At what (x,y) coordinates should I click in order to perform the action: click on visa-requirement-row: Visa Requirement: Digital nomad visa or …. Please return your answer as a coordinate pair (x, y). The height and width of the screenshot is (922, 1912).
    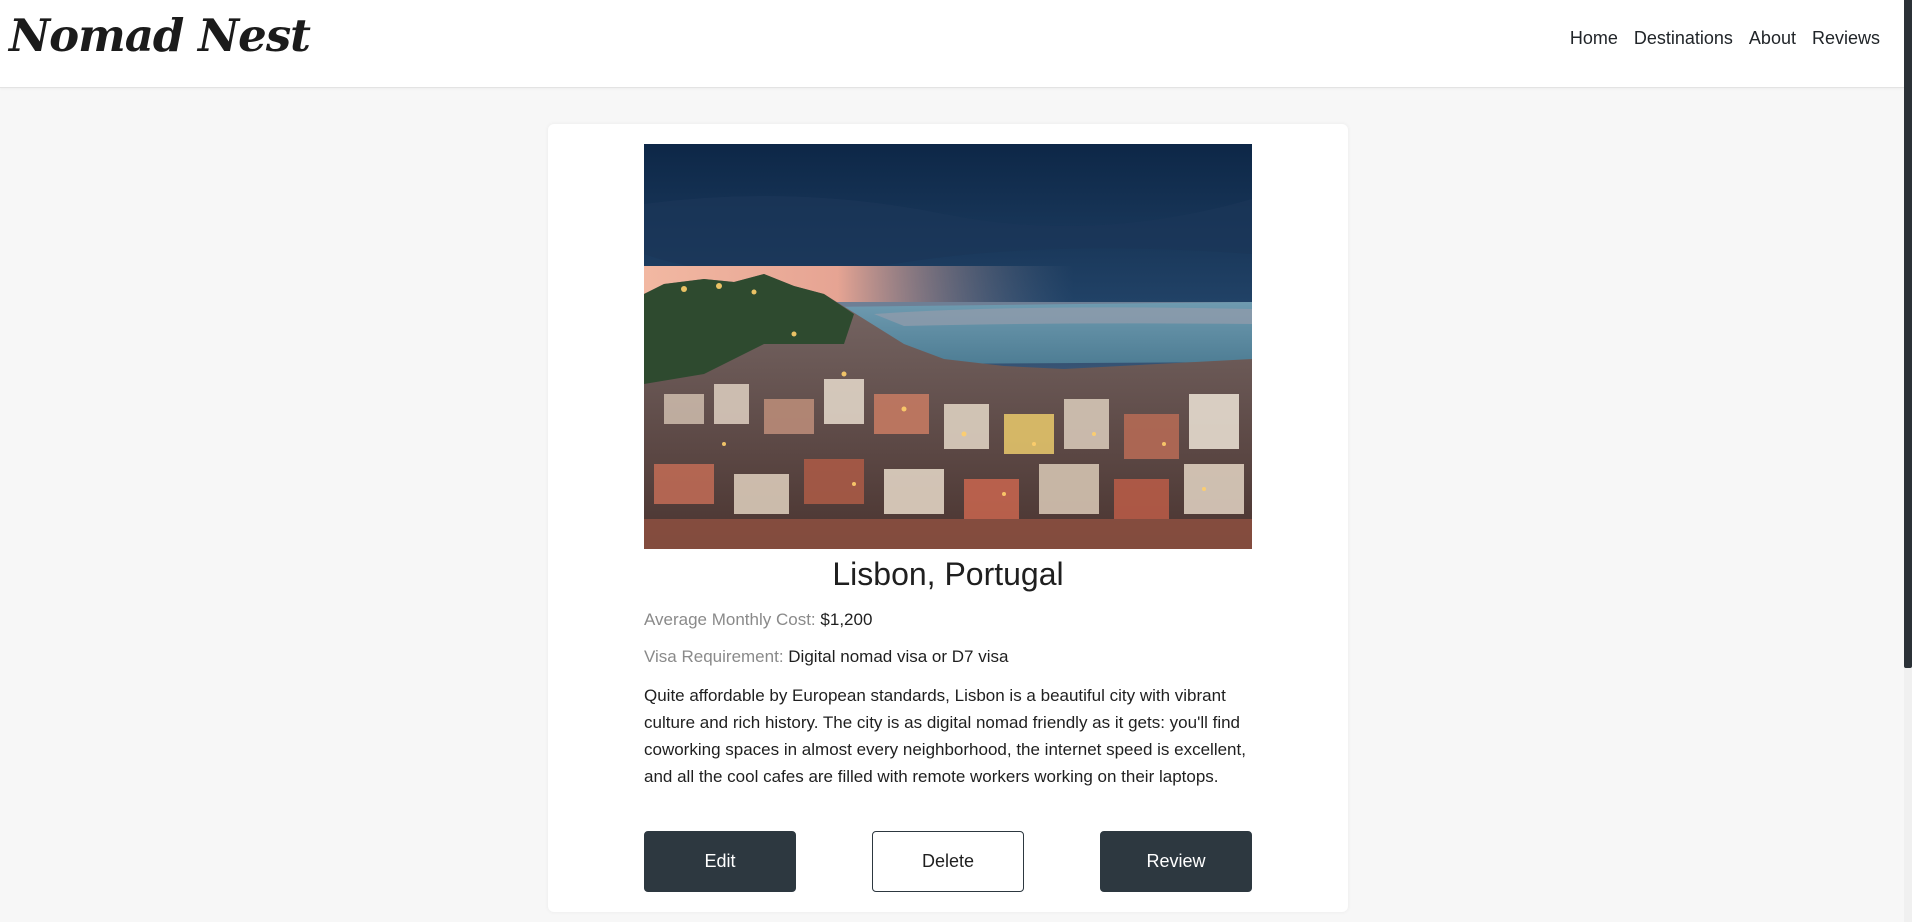
    Looking at the image, I should click on (826, 657).